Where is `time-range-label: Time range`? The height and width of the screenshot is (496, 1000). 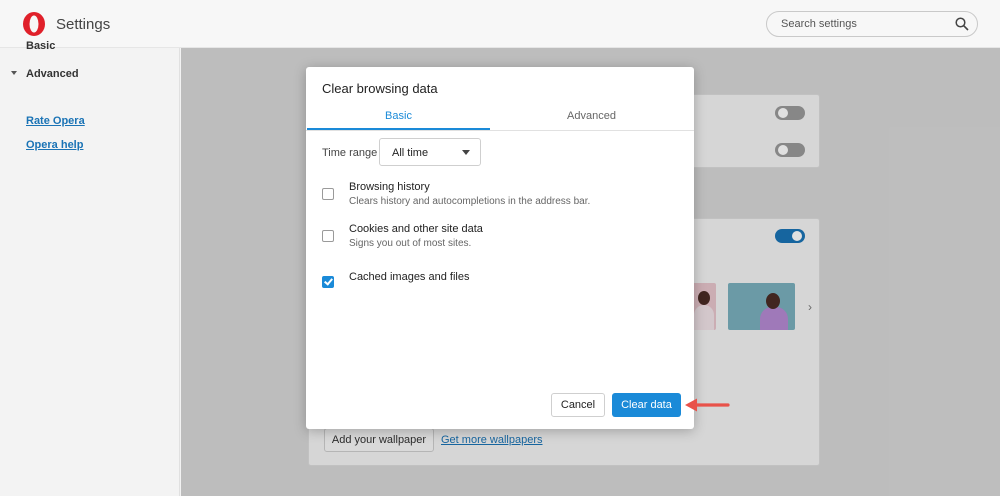
time-range-label: Time range is located at coordinates (350, 153).